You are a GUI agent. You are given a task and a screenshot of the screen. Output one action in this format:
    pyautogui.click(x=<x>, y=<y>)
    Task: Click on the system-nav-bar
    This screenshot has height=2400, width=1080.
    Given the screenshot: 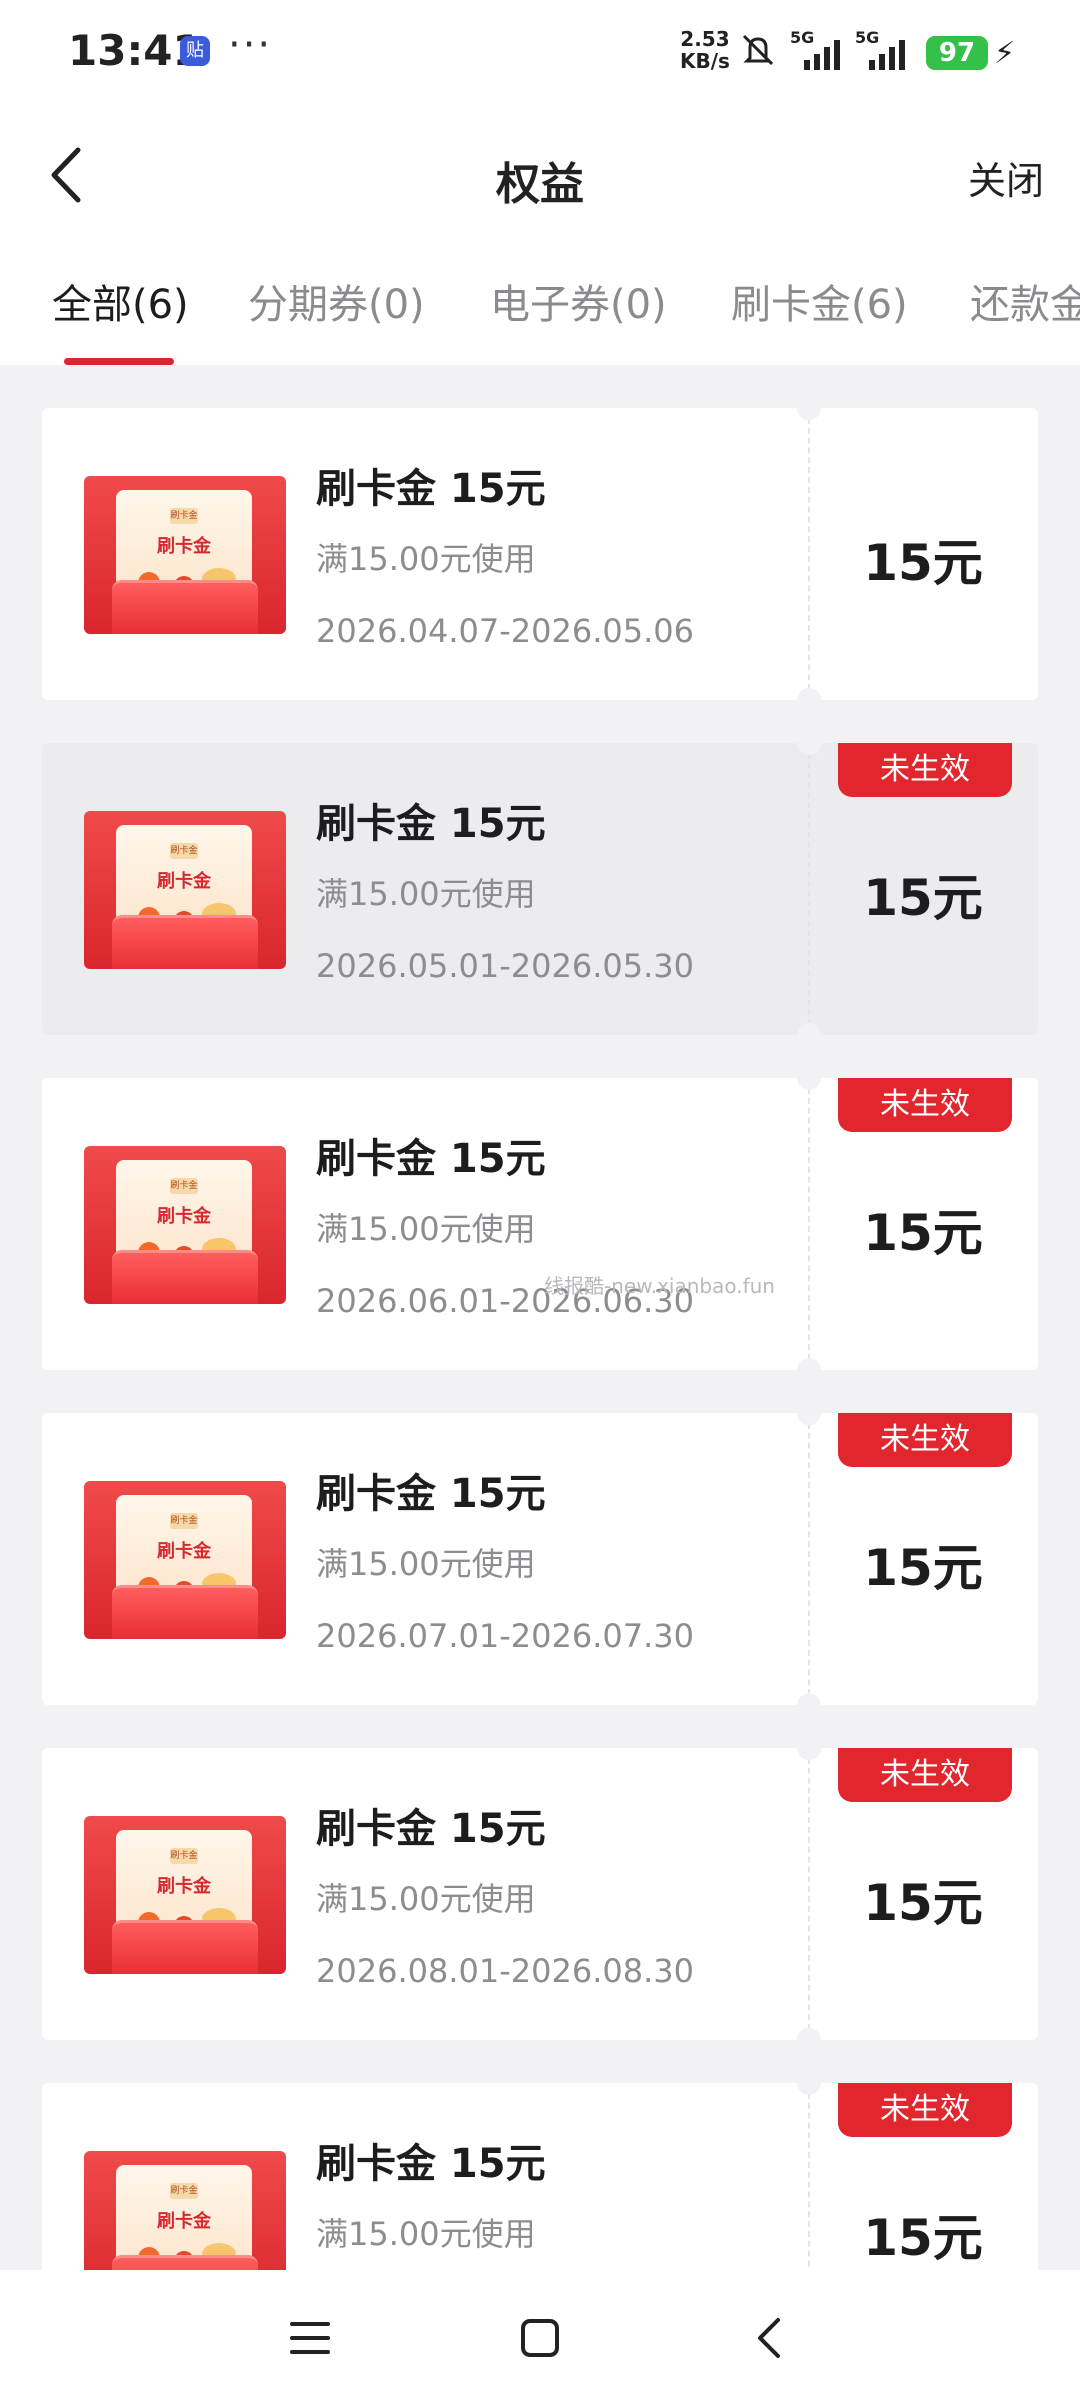 What is the action you would take?
    pyautogui.click(x=540, y=2335)
    